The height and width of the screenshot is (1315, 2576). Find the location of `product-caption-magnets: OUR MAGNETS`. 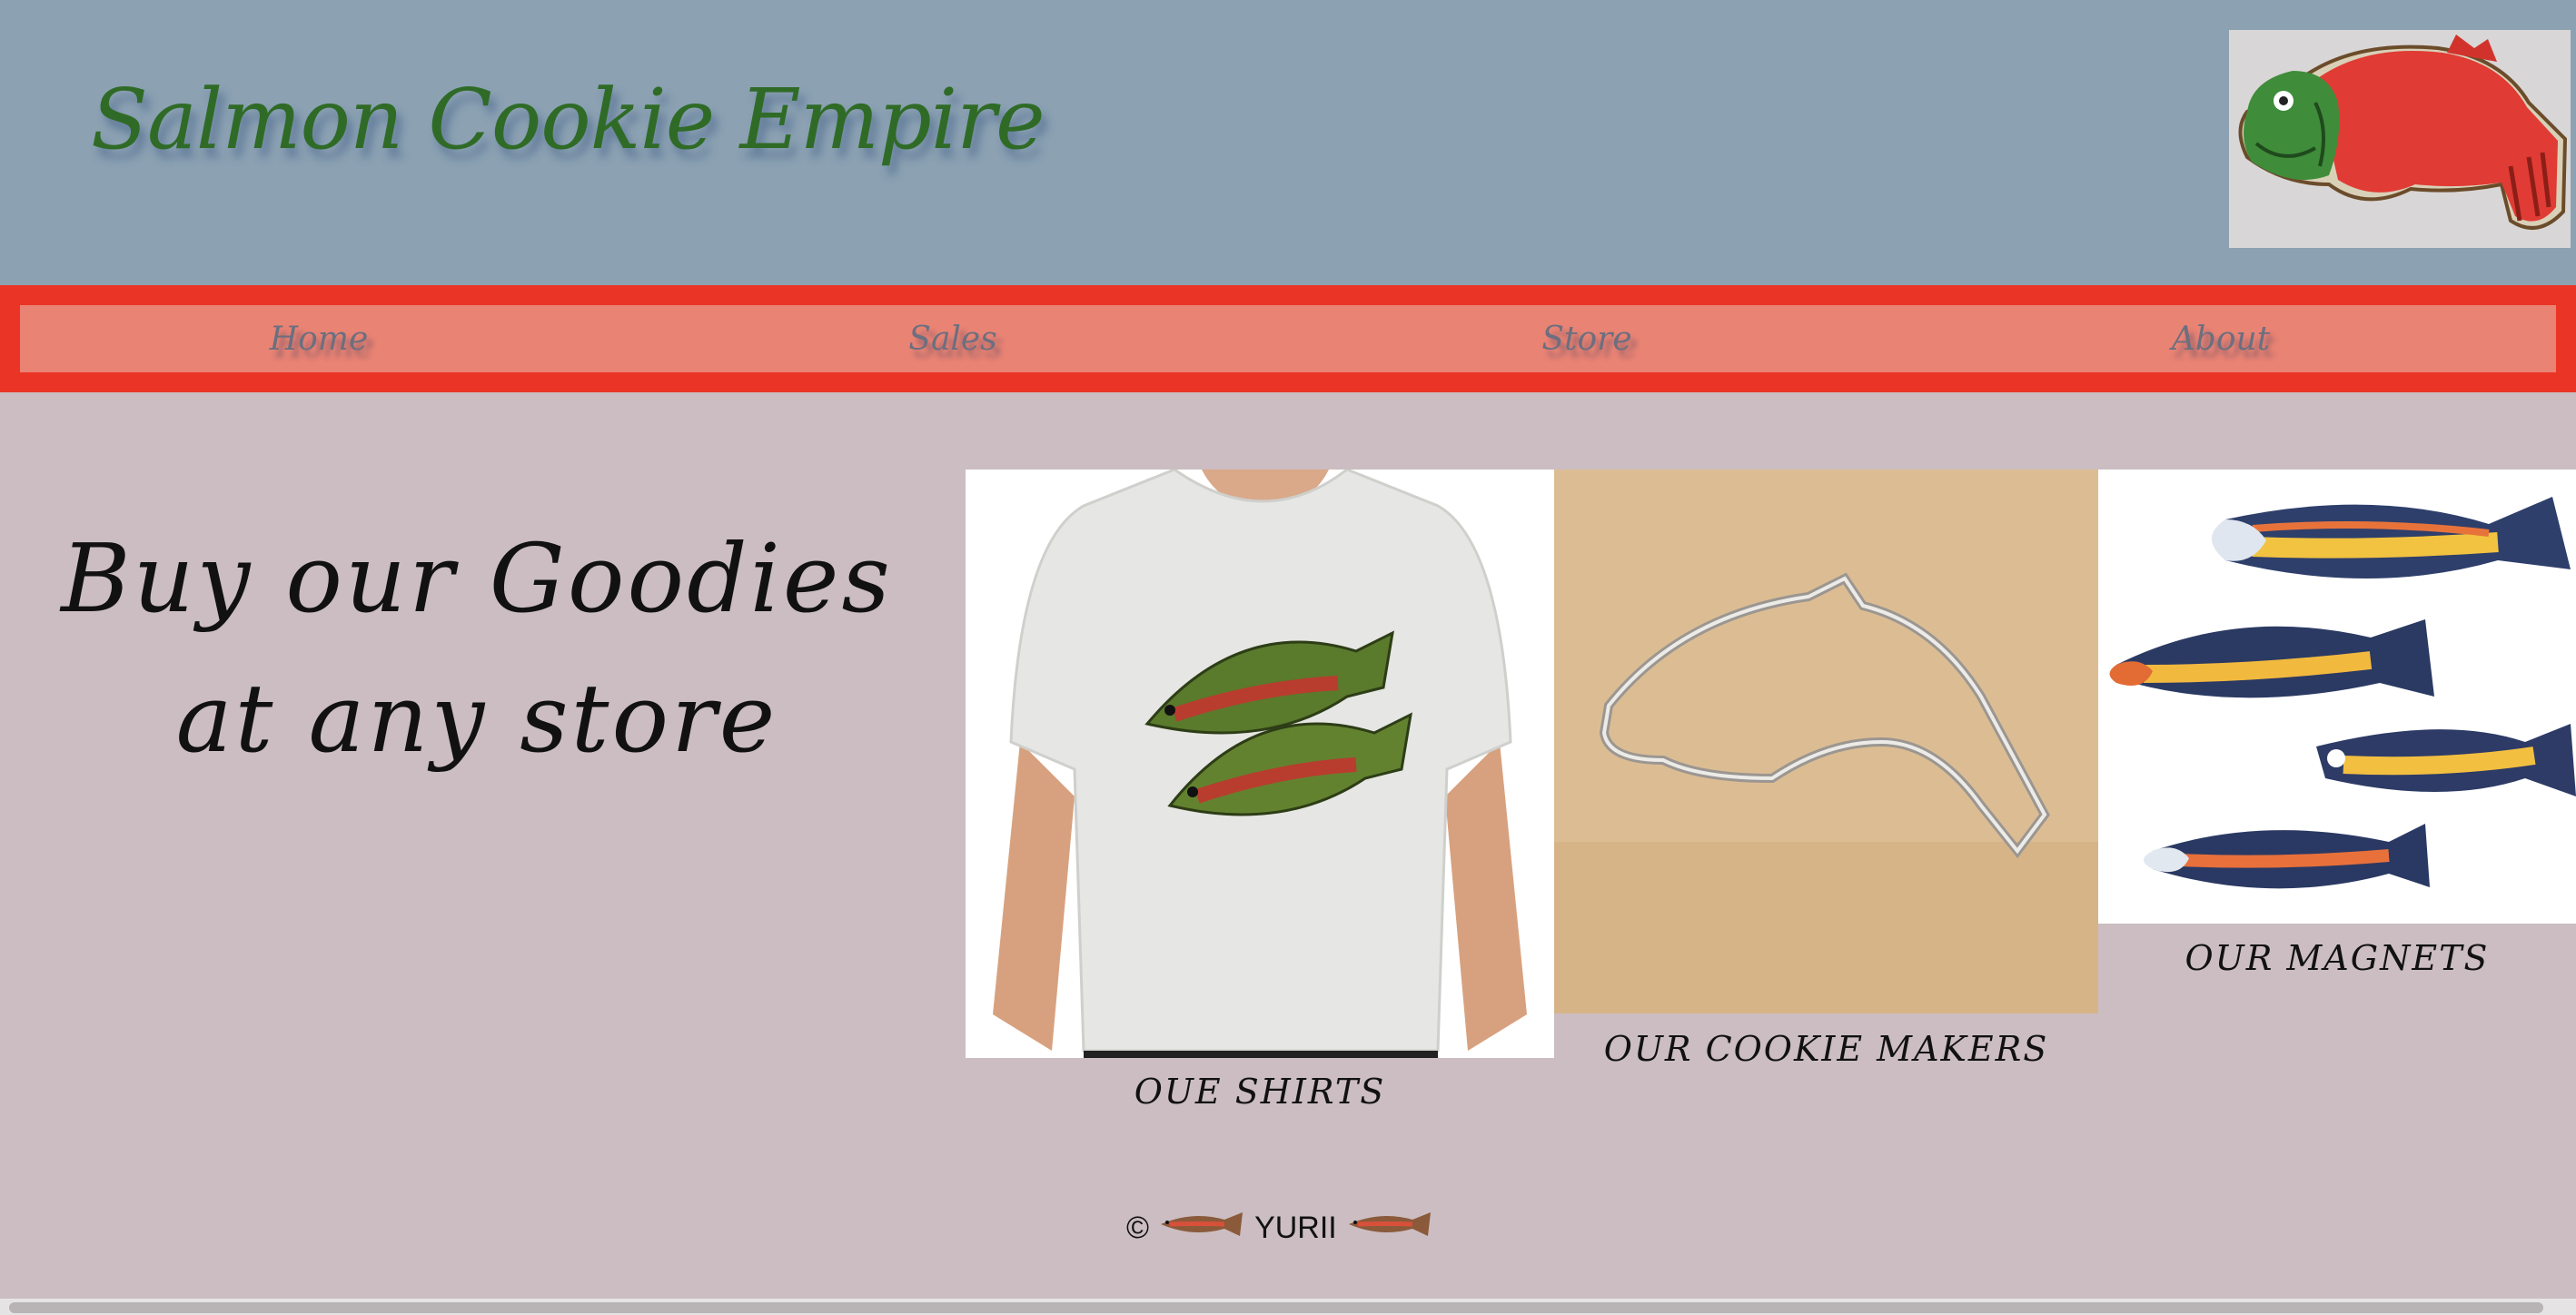

product-caption-magnets: OUR MAGNETS is located at coordinates (2337, 958).